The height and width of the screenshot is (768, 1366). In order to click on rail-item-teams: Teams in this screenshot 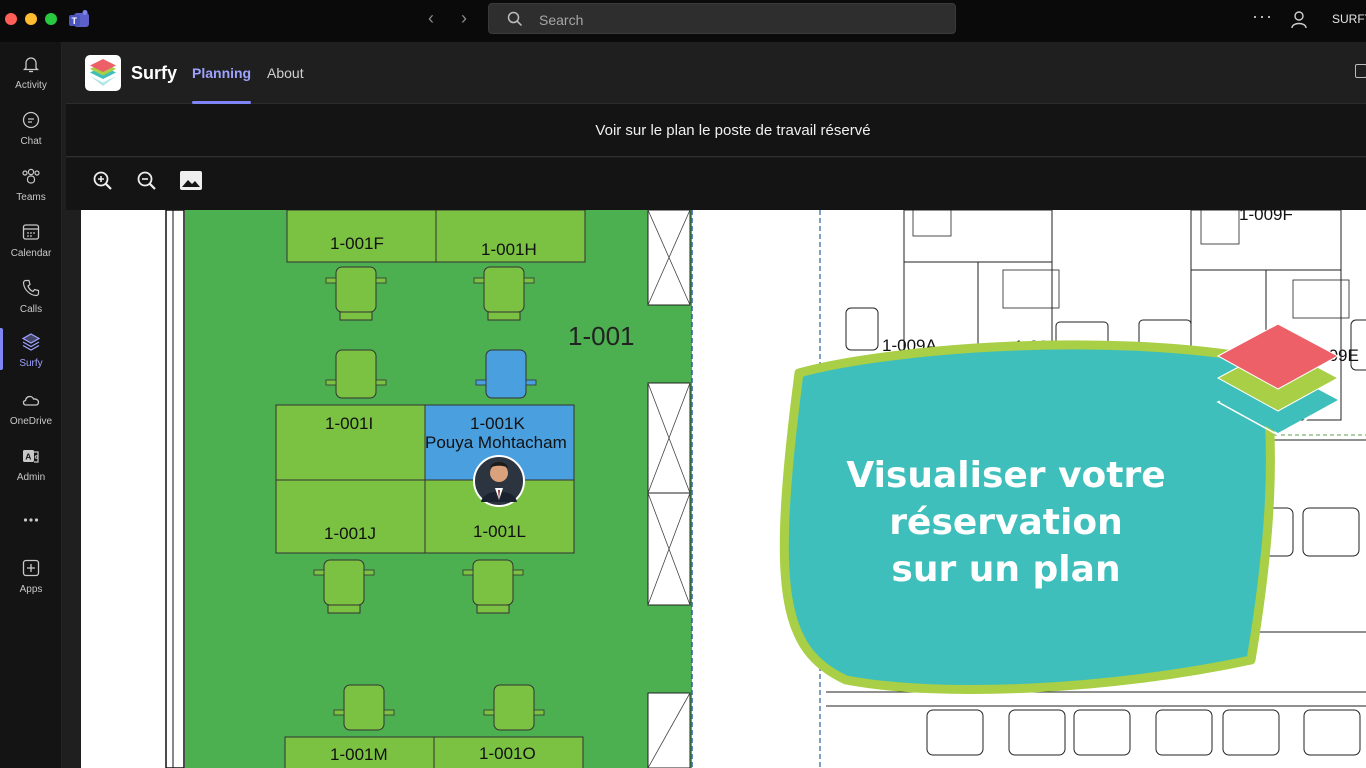, I will do `click(31, 186)`.